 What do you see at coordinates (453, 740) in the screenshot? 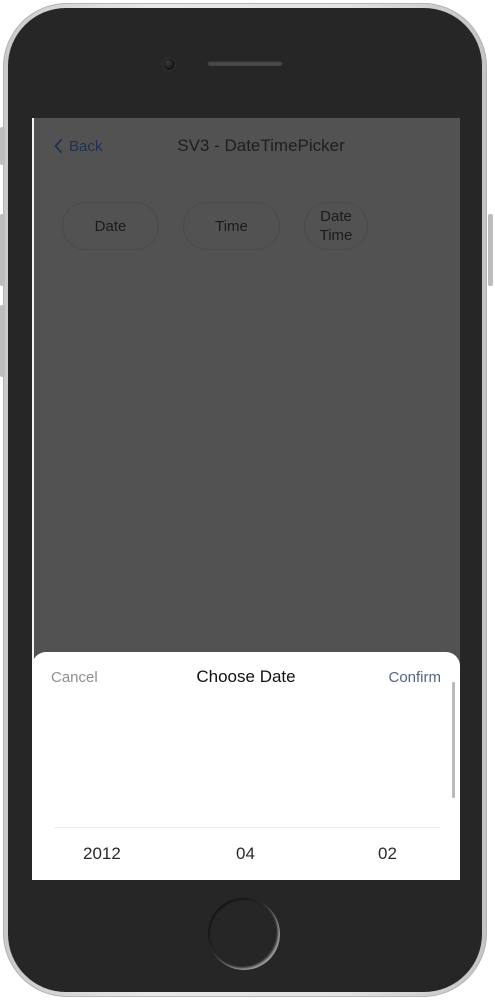
I see `scrollbar` at bounding box center [453, 740].